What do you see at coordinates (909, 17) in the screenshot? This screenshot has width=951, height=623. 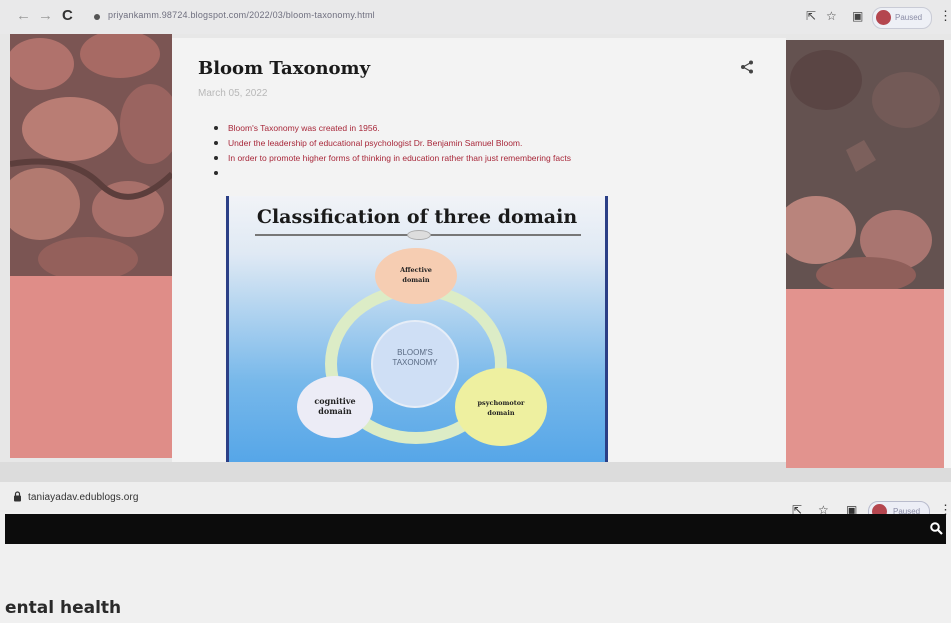 I see `profile-label: Paused` at bounding box center [909, 17].